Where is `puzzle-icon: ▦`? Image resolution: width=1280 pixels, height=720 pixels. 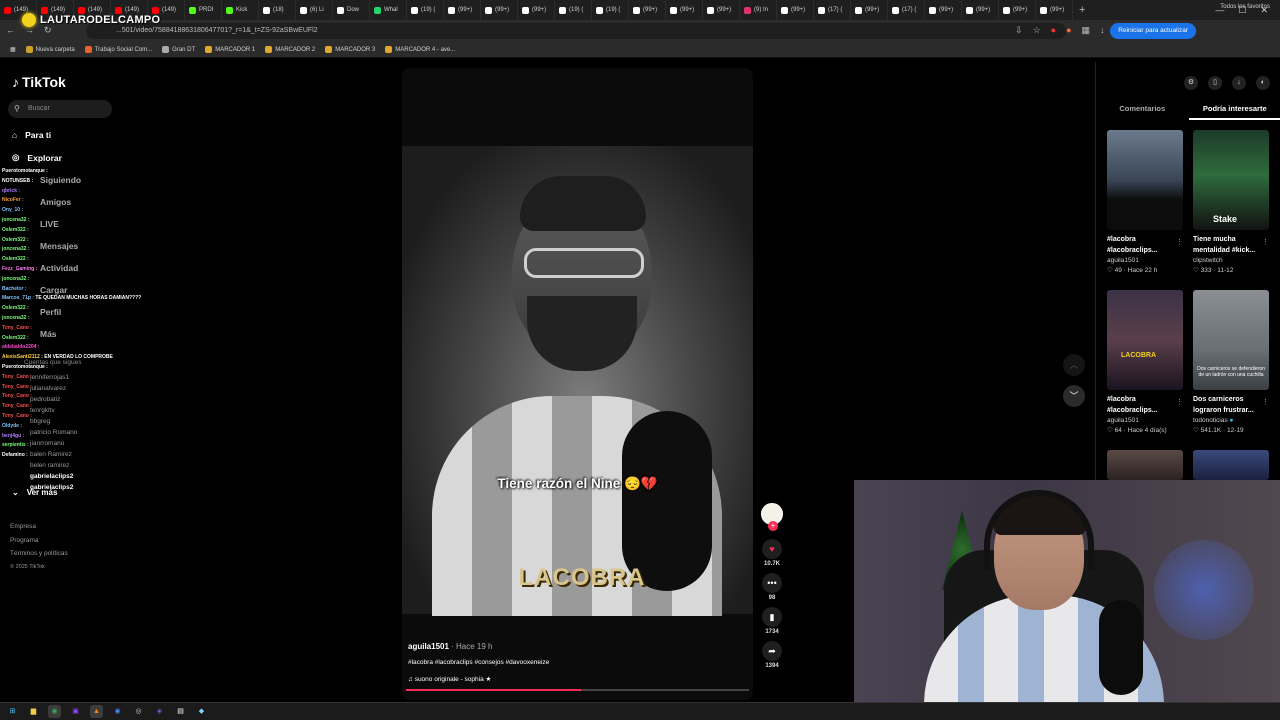
puzzle-icon: ▦ is located at coordinates (1086, 30).